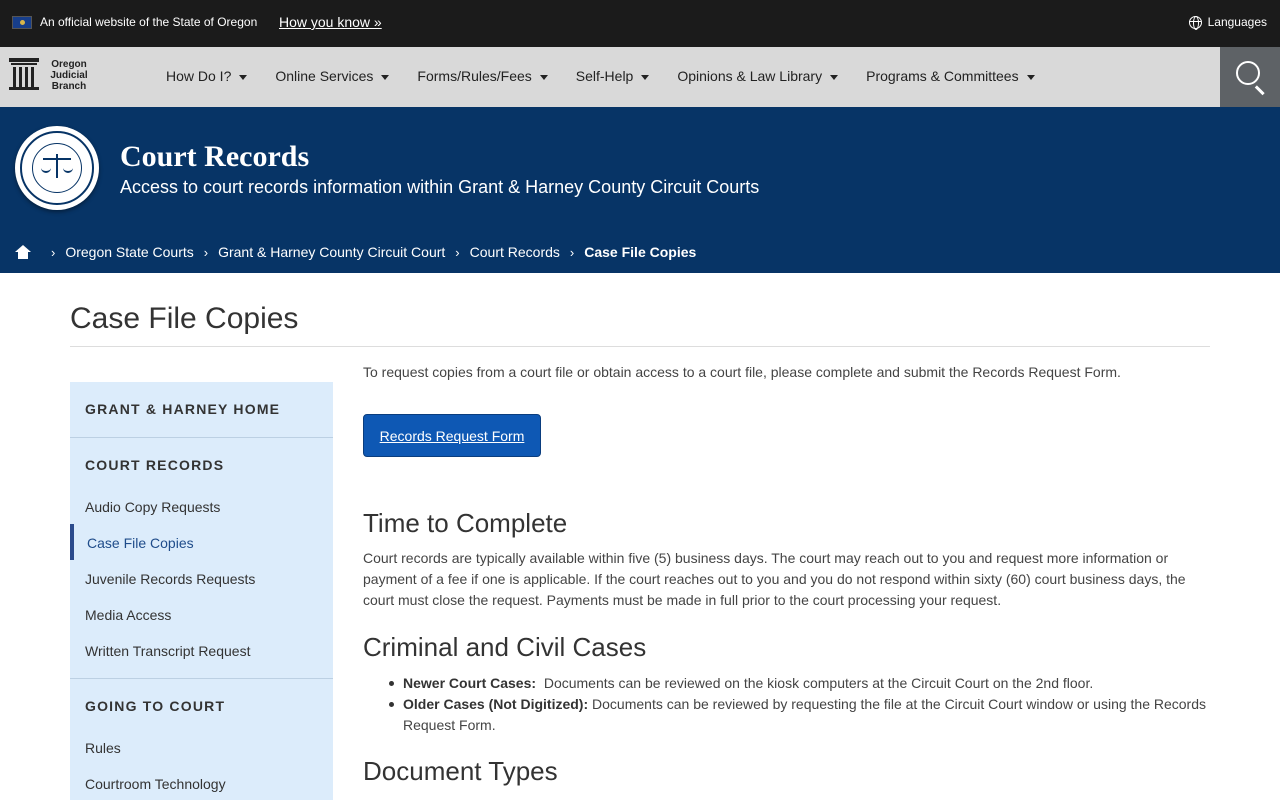  I want to click on sidebar-item-written-transcript: Written Transcript Request, so click(167, 651).